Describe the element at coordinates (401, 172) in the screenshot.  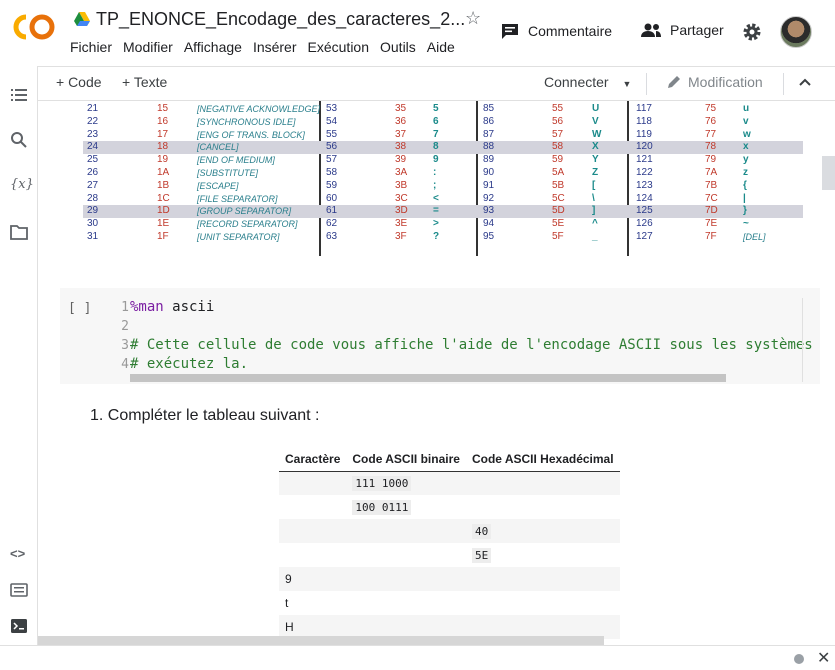
I see `ascii-cell: 3A` at that location.